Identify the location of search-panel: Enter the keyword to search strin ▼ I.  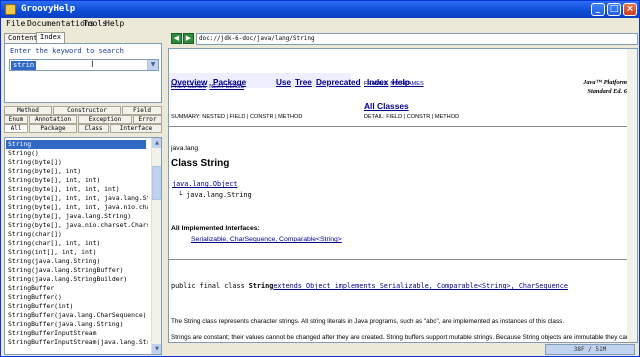
(83, 73).